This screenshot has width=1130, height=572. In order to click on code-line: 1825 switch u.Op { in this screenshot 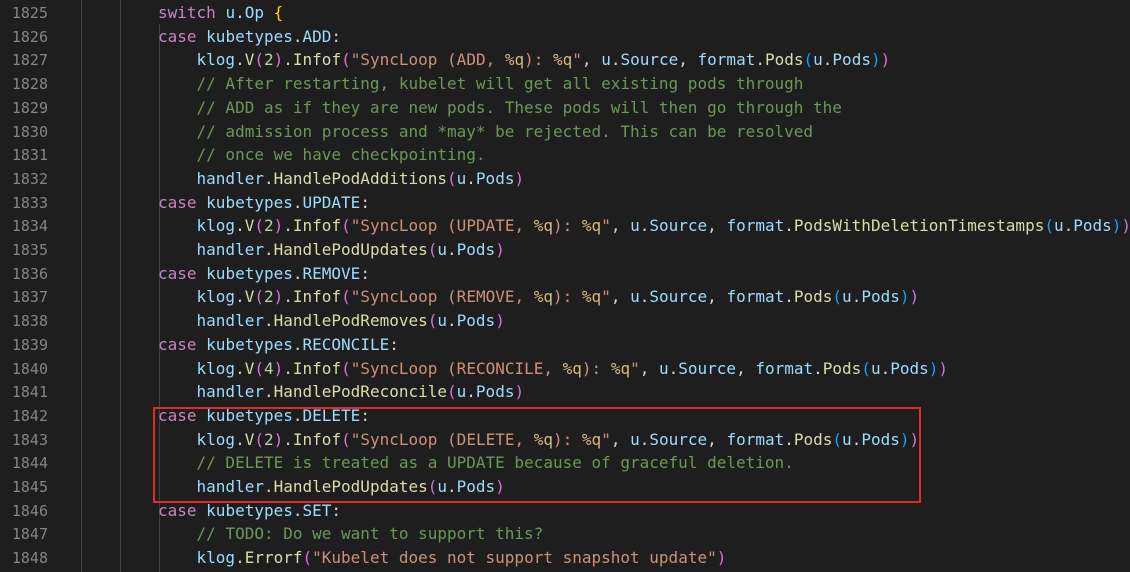, I will do `click(565, 13)`.